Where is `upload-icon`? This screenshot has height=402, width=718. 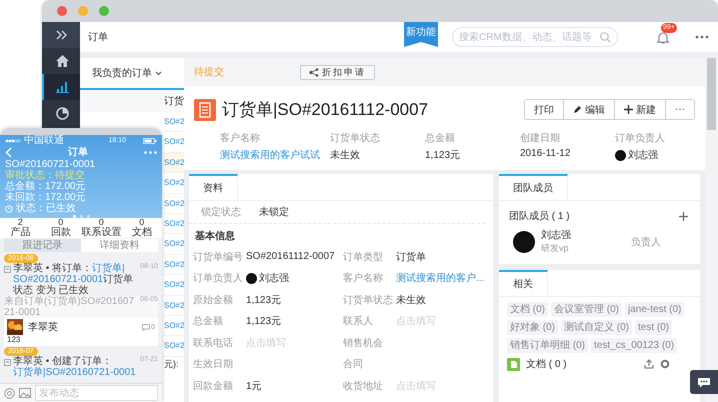
upload-icon is located at coordinates (649, 364).